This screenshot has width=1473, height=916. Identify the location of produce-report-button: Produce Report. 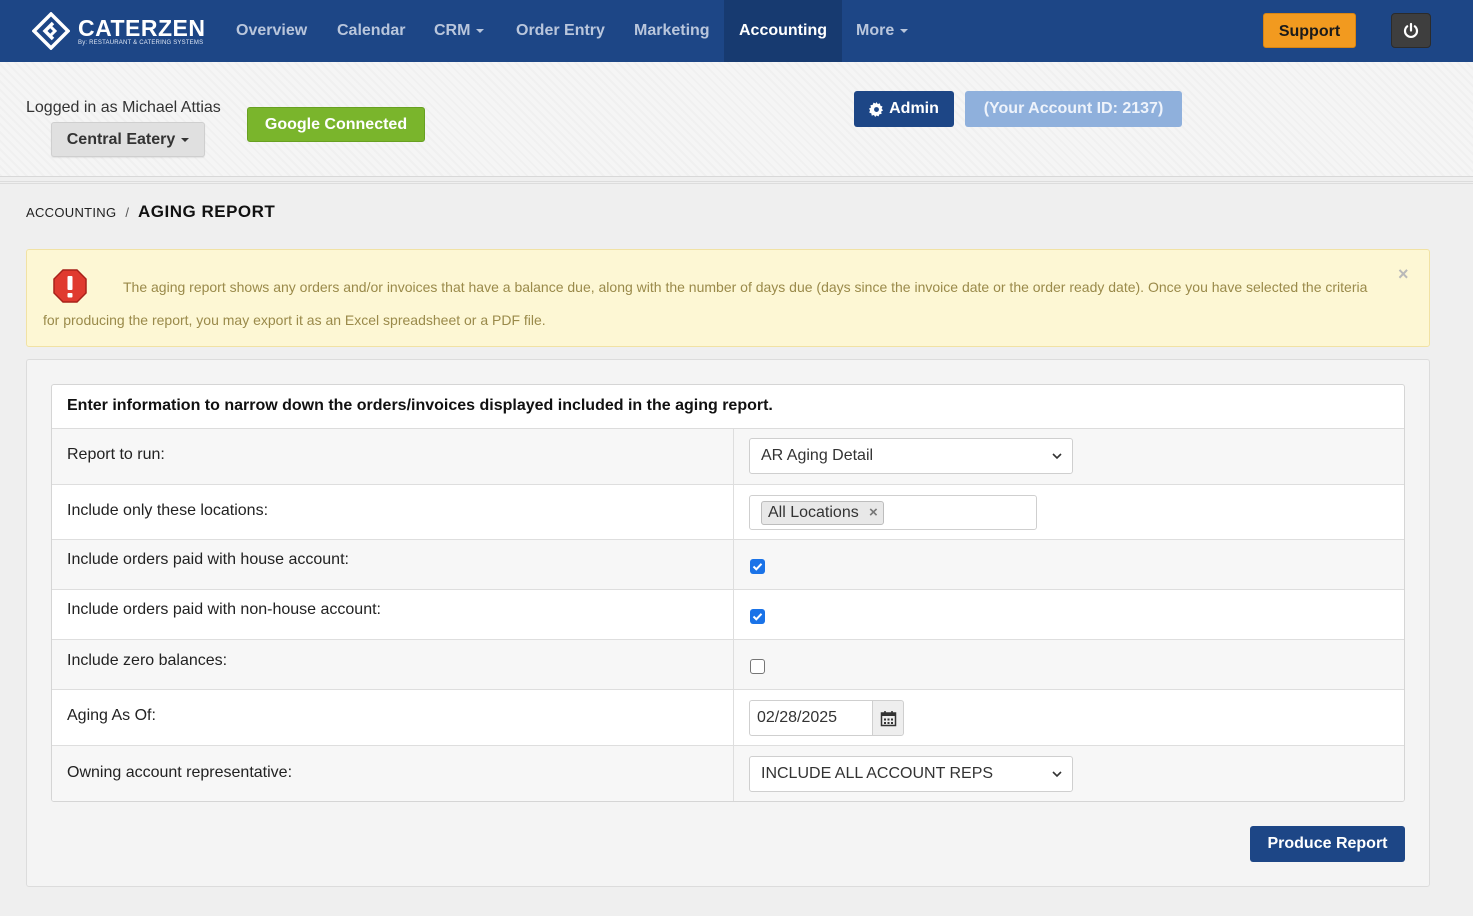
(1327, 844).